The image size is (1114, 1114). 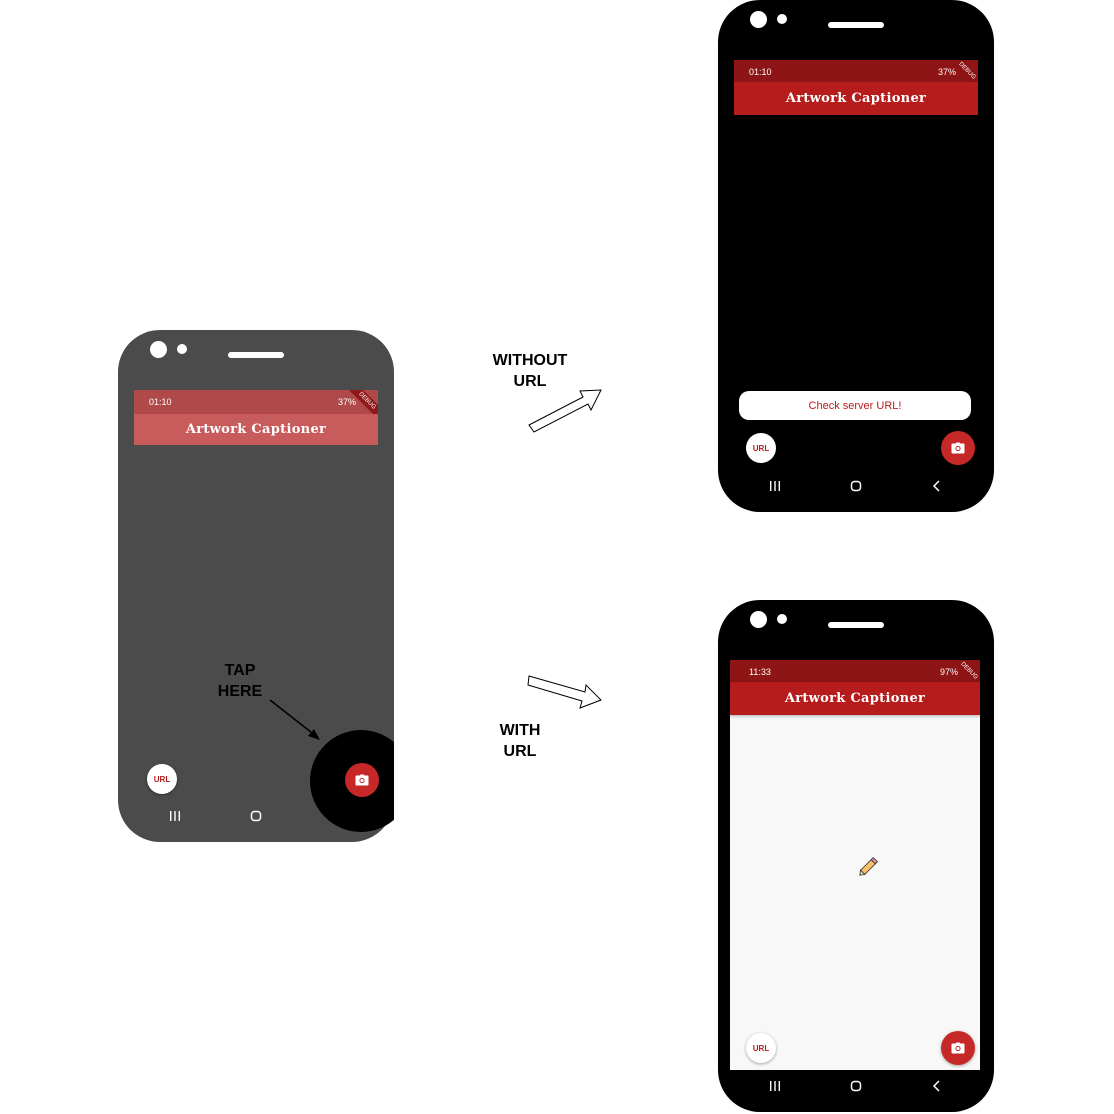 I want to click on snackbar-message: Check server URL!, so click(x=855, y=405).